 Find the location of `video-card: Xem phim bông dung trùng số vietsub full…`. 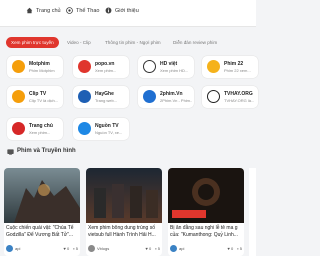

video-card: Xem phim bông dung trùng số vietsub full… is located at coordinates (124, 212).